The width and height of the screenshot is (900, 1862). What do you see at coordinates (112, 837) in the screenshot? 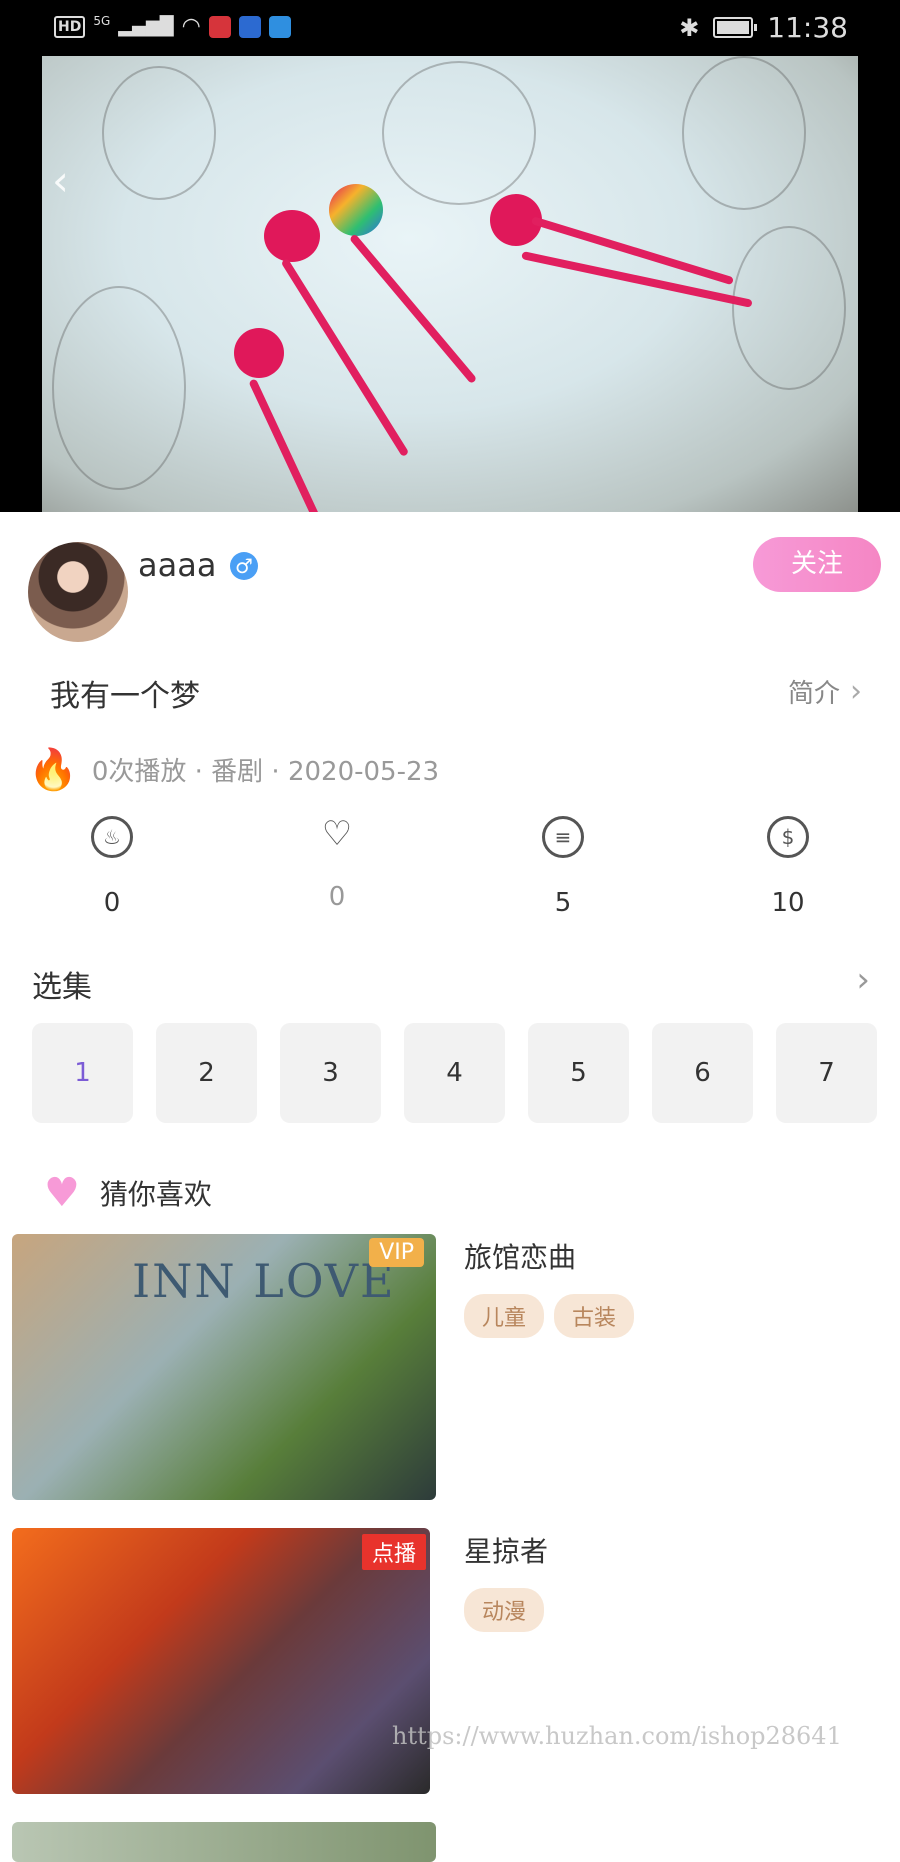
I see `flame-icon: ♨` at bounding box center [112, 837].